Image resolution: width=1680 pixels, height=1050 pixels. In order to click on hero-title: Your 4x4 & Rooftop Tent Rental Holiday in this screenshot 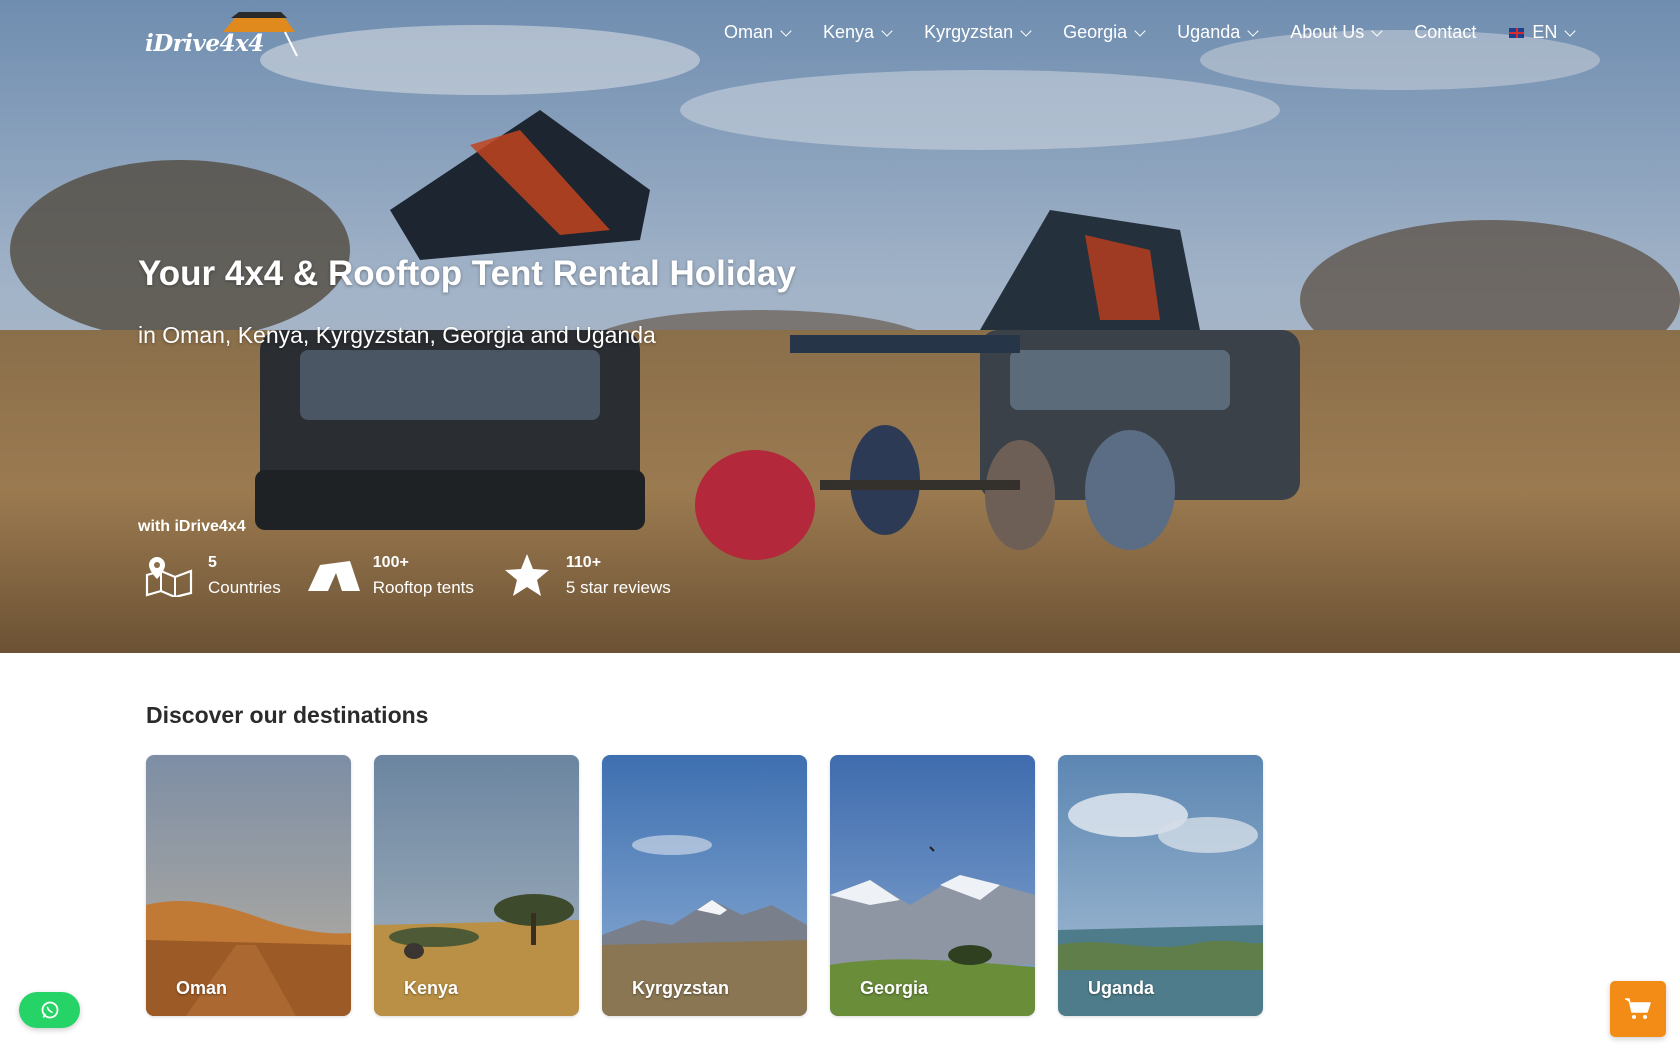, I will do `click(467, 273)`.